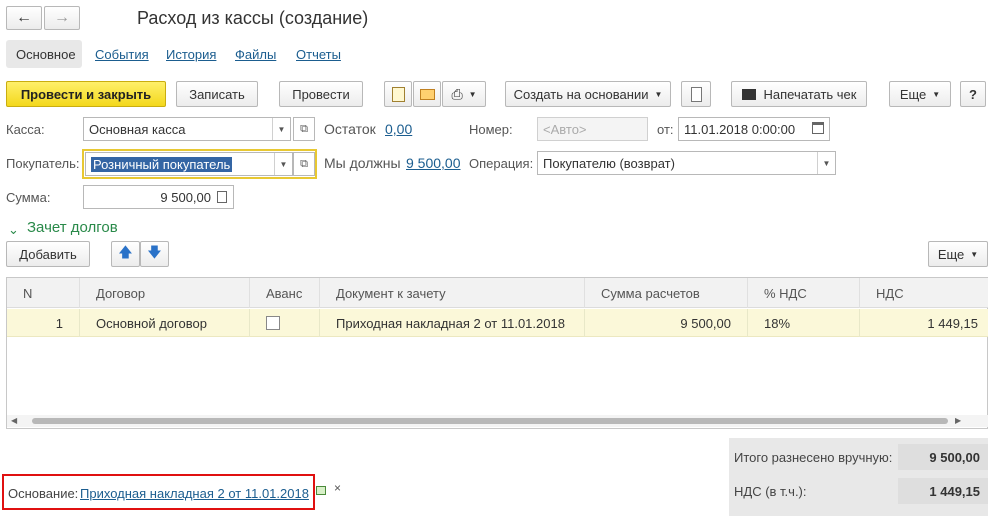 This screenshot has width=988, height=516. I want to click on move-down-button: 🡇, so click(154, 254).